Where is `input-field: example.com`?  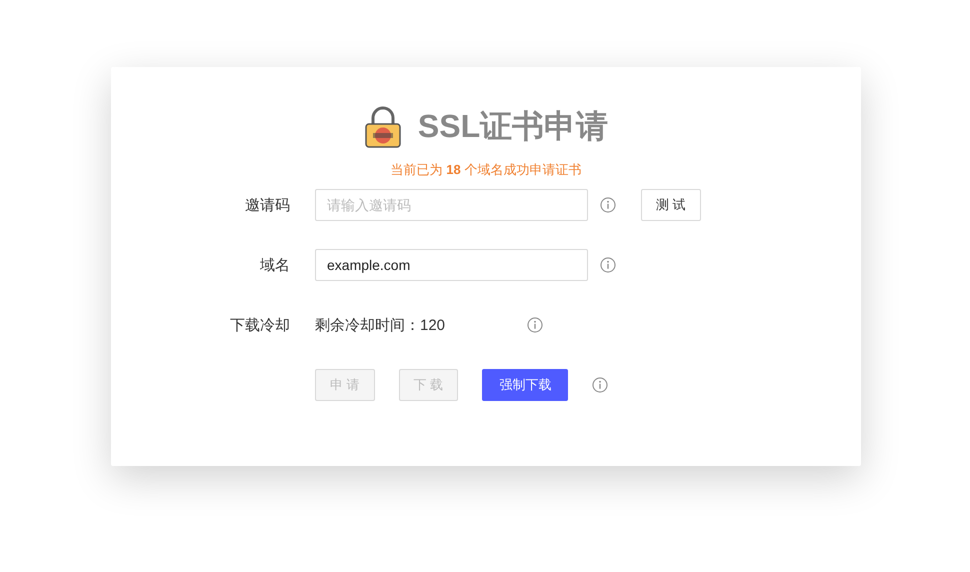
input-field: example.com is located at coordinates (451, 265).